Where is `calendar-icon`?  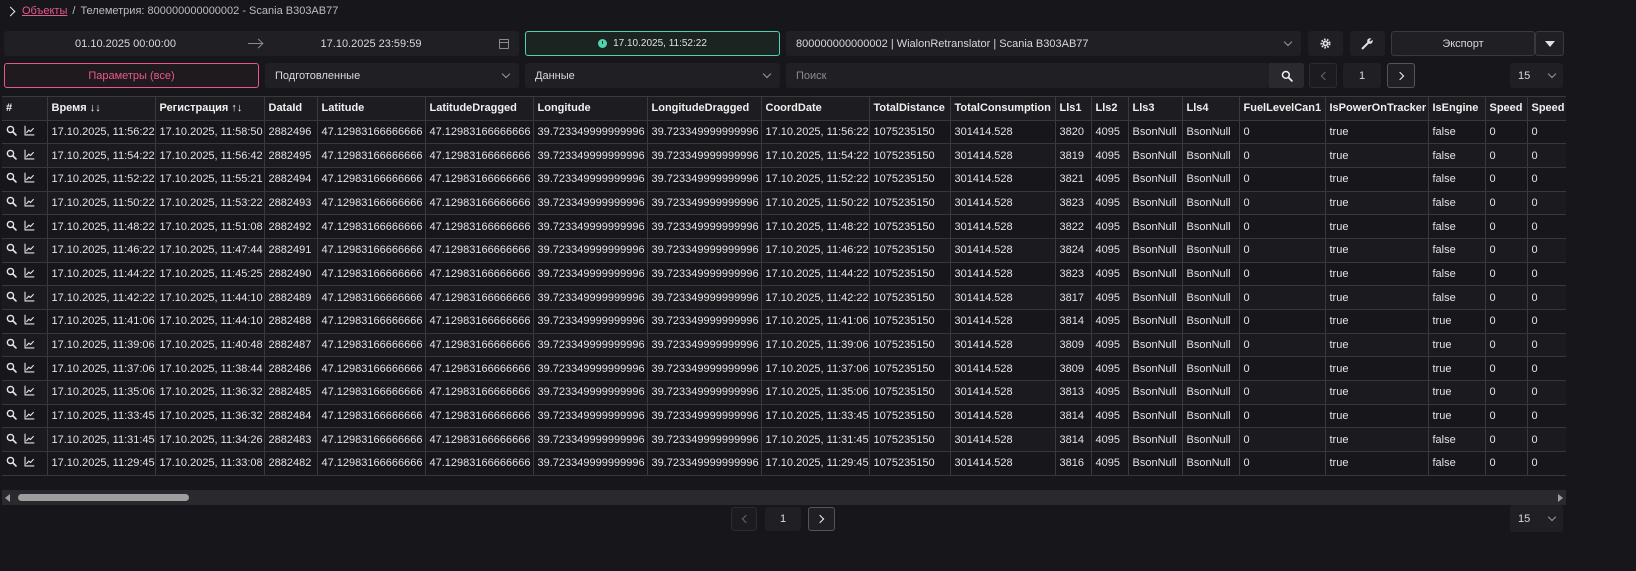
calendar-icon is located at coordinates (504, 43).